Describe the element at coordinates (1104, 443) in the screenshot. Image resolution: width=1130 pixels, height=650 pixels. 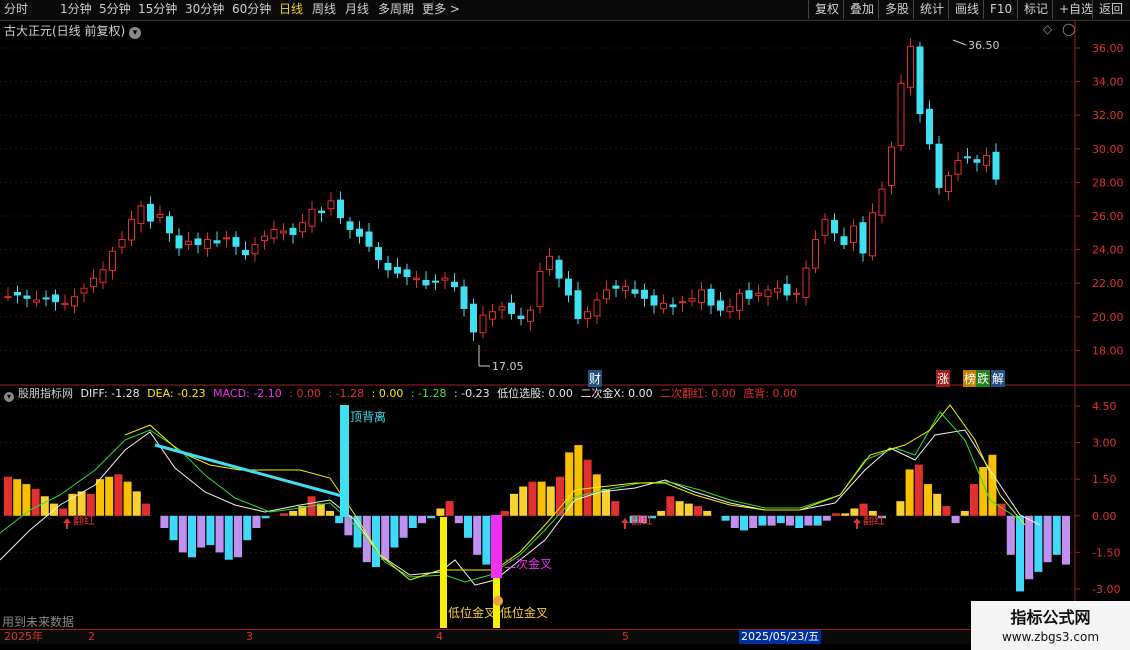
I see `macd-tick-label: 3.00` at that location.